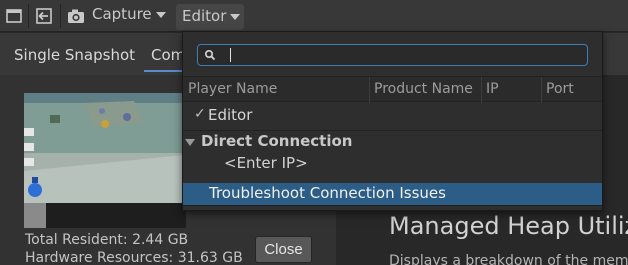 Image resolution: width=628 pixels, height=265 pixels. Describe the element at coordinates (560, 89) in the screenshot. I see `column-header-port: Port` at that location.